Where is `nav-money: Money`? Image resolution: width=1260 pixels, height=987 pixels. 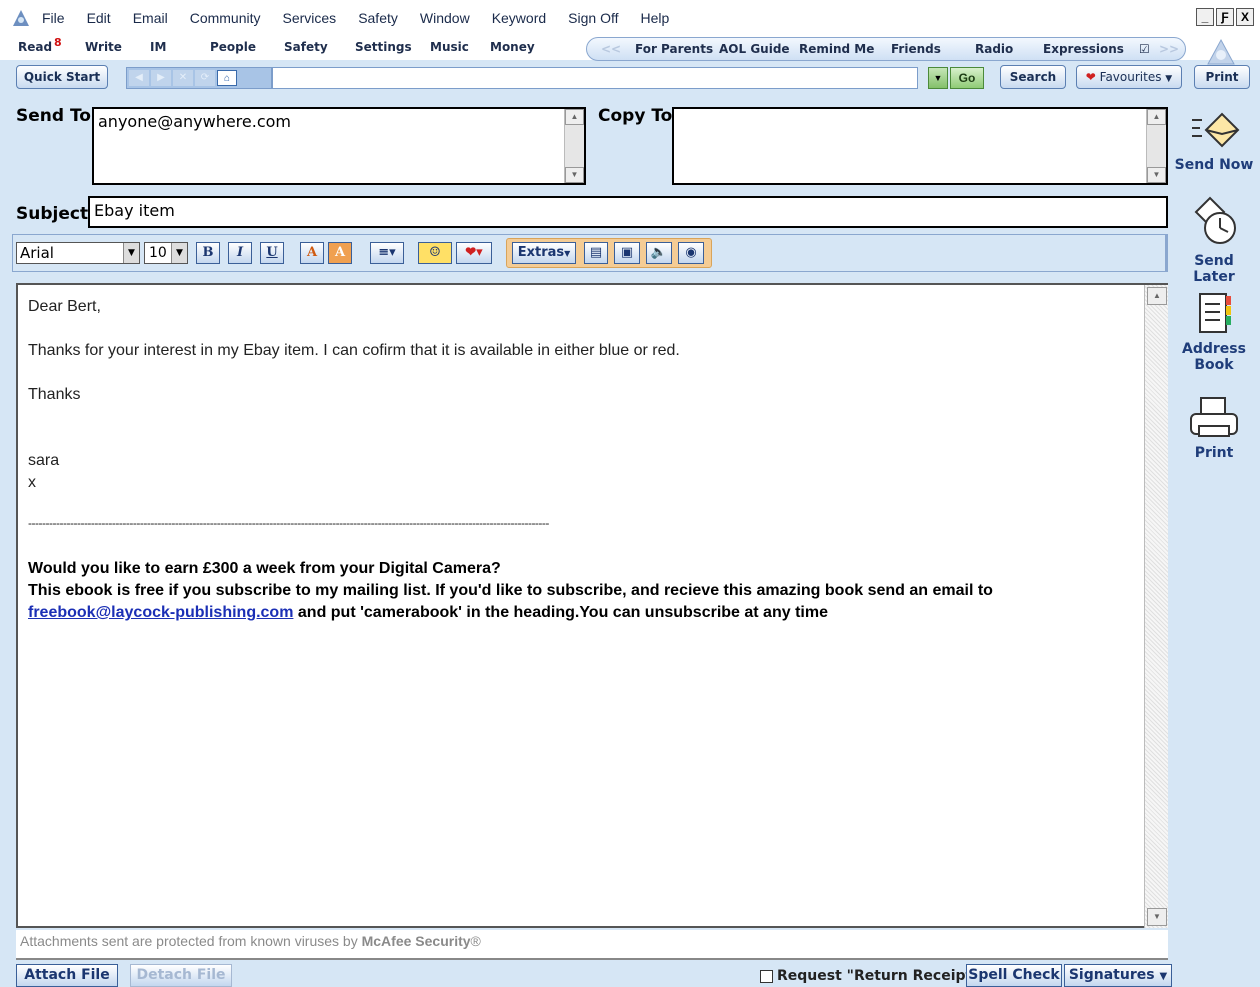
nav-money: Money is located at coordinates (512, 47).